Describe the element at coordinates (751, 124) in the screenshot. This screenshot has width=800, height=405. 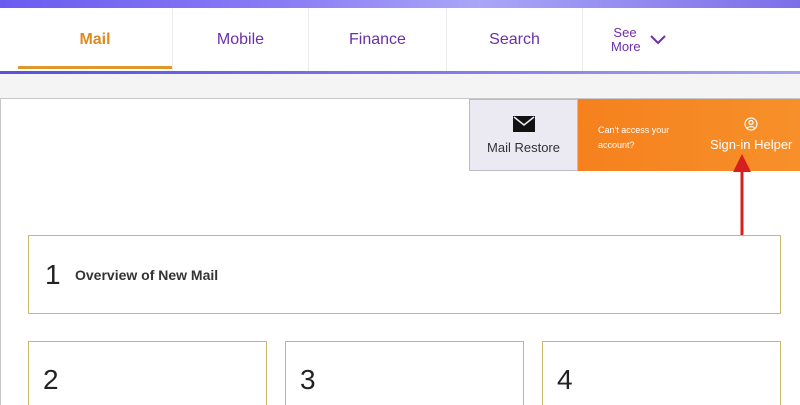
I see `user-circle-icon` at that location.